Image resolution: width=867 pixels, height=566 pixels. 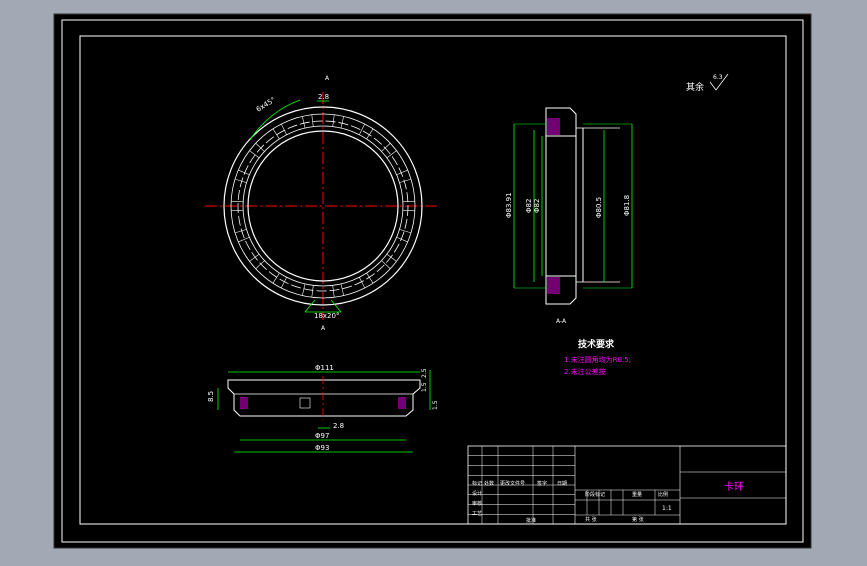 What do you see at coordinates (322, 448) in the screenshot?
I see `bottom-dim-bottom: Φ93` at bounding box center [322, 448].